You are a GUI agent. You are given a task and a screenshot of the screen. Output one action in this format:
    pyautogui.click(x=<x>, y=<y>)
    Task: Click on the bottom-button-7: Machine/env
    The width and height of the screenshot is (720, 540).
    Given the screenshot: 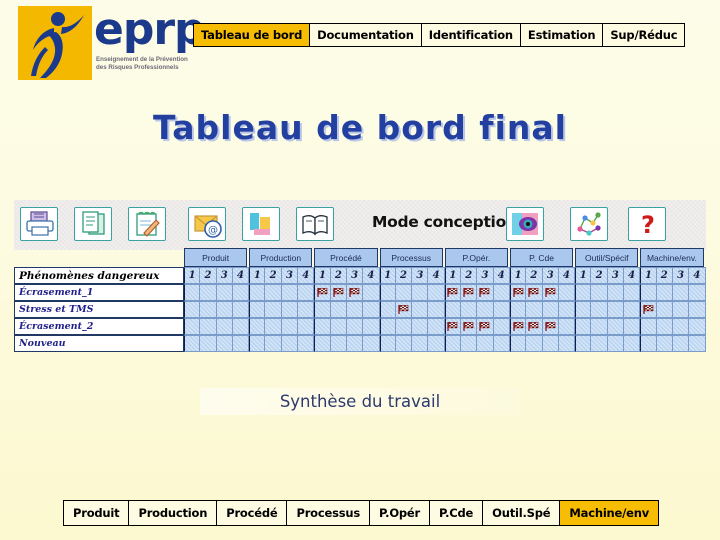 What is the action you would take?
    pyautogui.click(x=609, y=513)
    